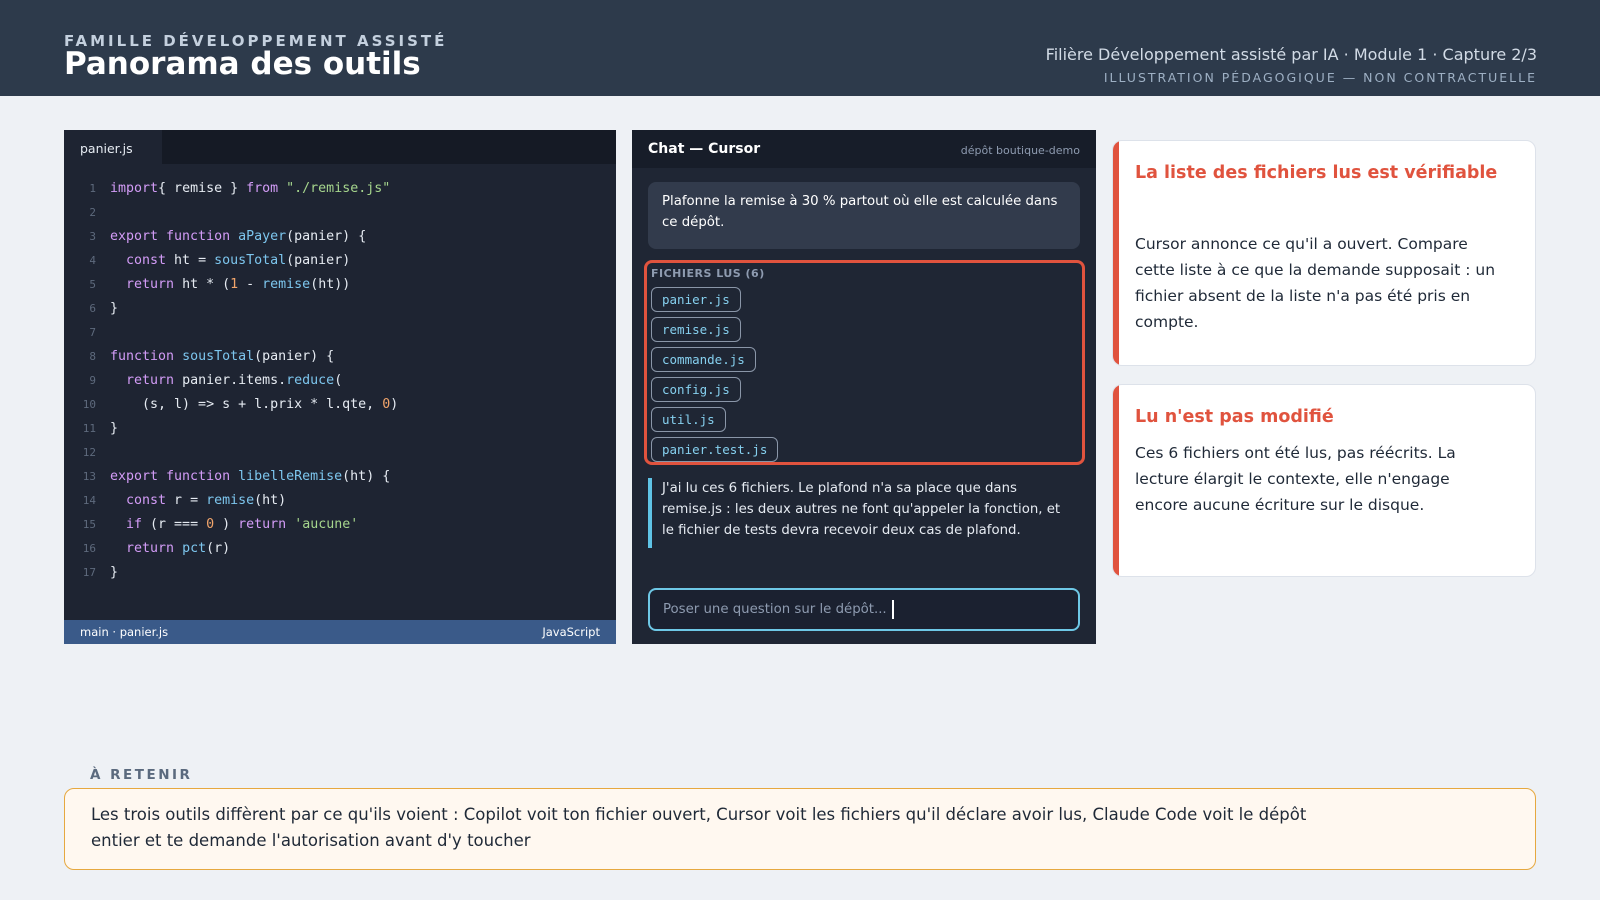 This screenshot has height=900, width=1600. I want to click on code-token: (s, l) => s + l.prix * l.qte,, so click(246, 404).